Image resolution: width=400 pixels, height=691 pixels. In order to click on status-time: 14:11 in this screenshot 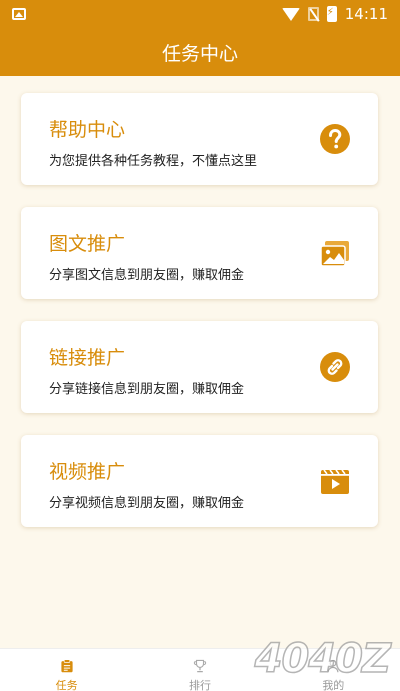, I will do `click(366, 14)`.